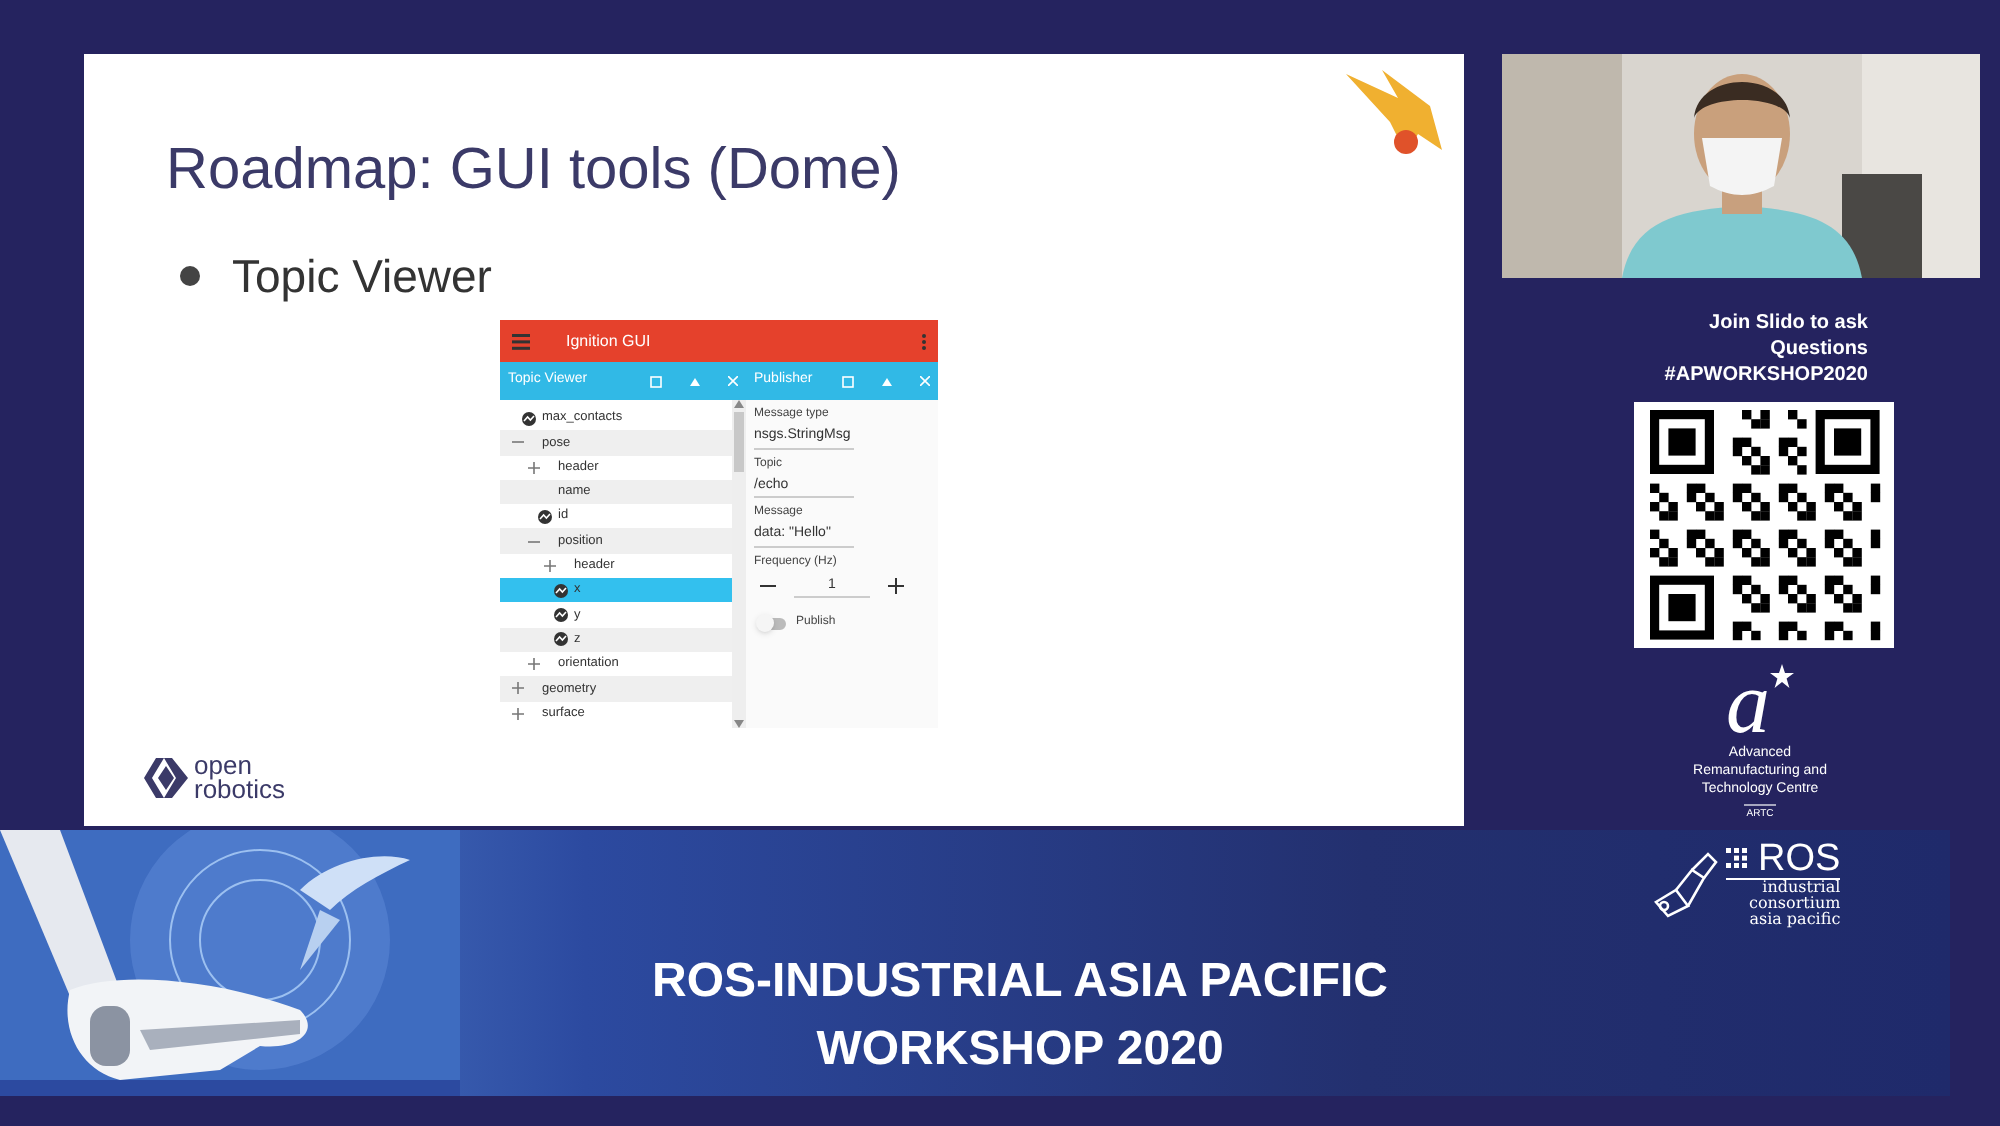 The height and width of the screenshot is (1126, 2000). Describe the element at coordinates (739, 564) in the screenshot. I see `scrollbar` at that location.